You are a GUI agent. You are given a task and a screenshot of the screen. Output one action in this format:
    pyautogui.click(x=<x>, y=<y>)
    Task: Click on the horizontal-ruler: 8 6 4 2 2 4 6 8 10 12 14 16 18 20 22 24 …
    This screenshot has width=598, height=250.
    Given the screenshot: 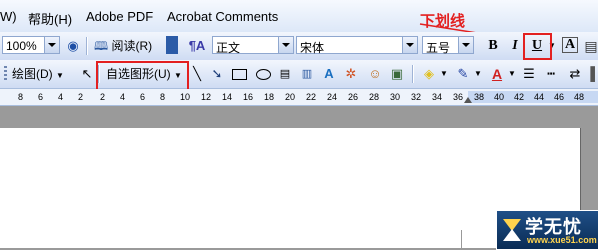 What is the action you would take?
    pyautogui.click(x=299, y=97)
    